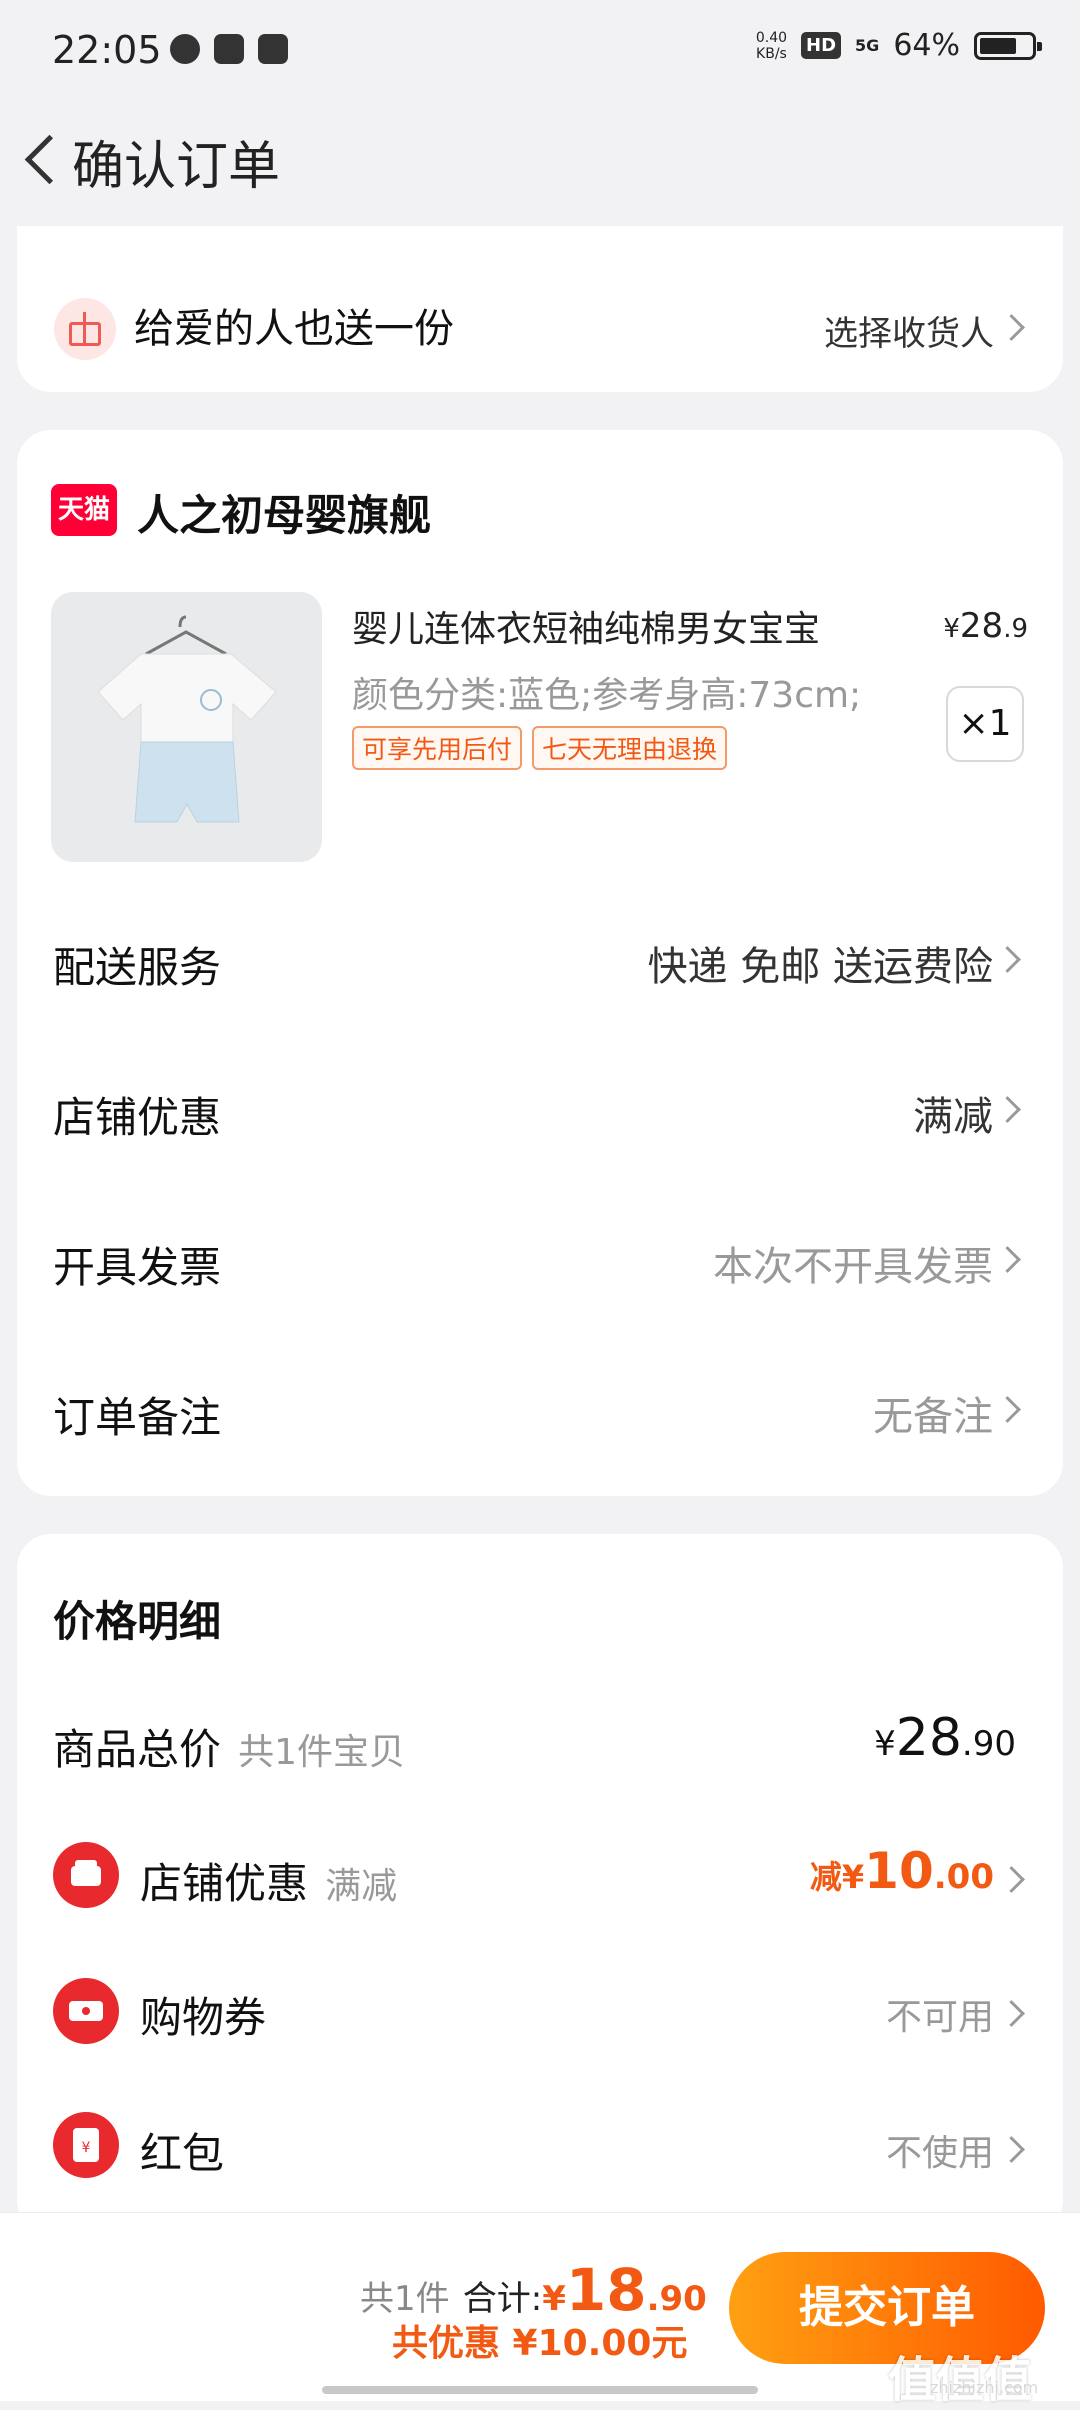  What do you see at coordinates (38, 160) in the screenshot?
I see `back-icon` at bounding box center [38, 160].